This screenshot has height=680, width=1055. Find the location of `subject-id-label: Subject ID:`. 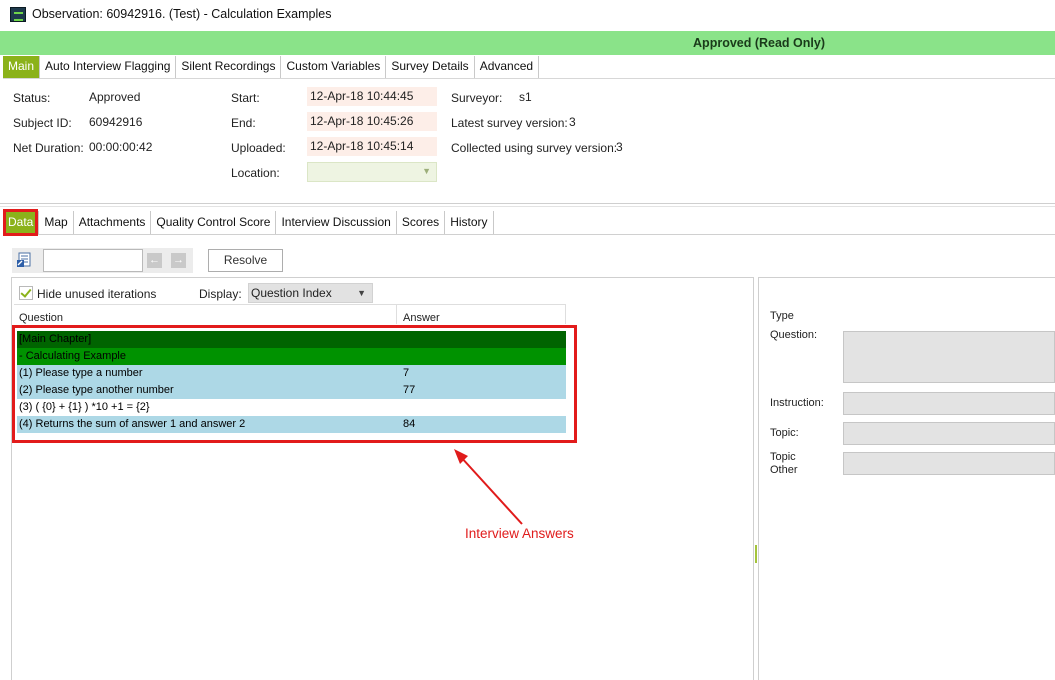

subject-id-label: Subject ID: is located at coordinates (42, 123).